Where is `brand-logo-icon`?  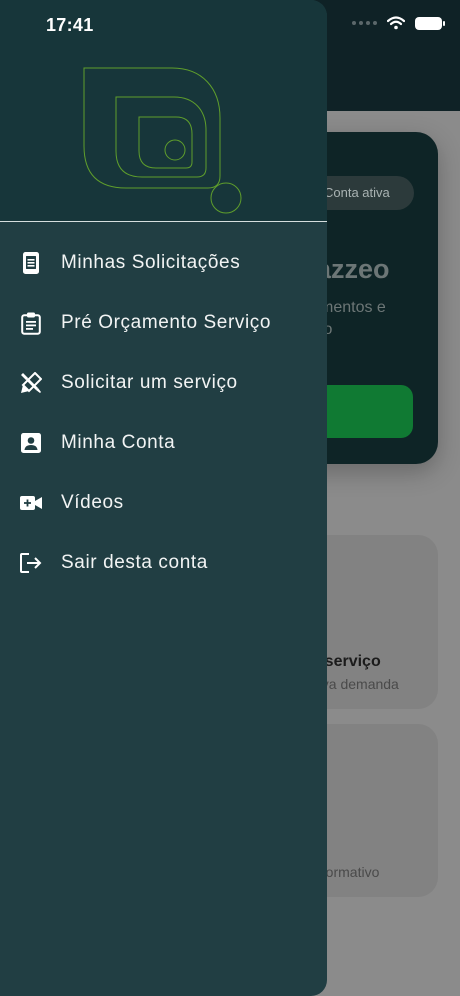
brand-logo-icon is located at coordinates (162, 140).